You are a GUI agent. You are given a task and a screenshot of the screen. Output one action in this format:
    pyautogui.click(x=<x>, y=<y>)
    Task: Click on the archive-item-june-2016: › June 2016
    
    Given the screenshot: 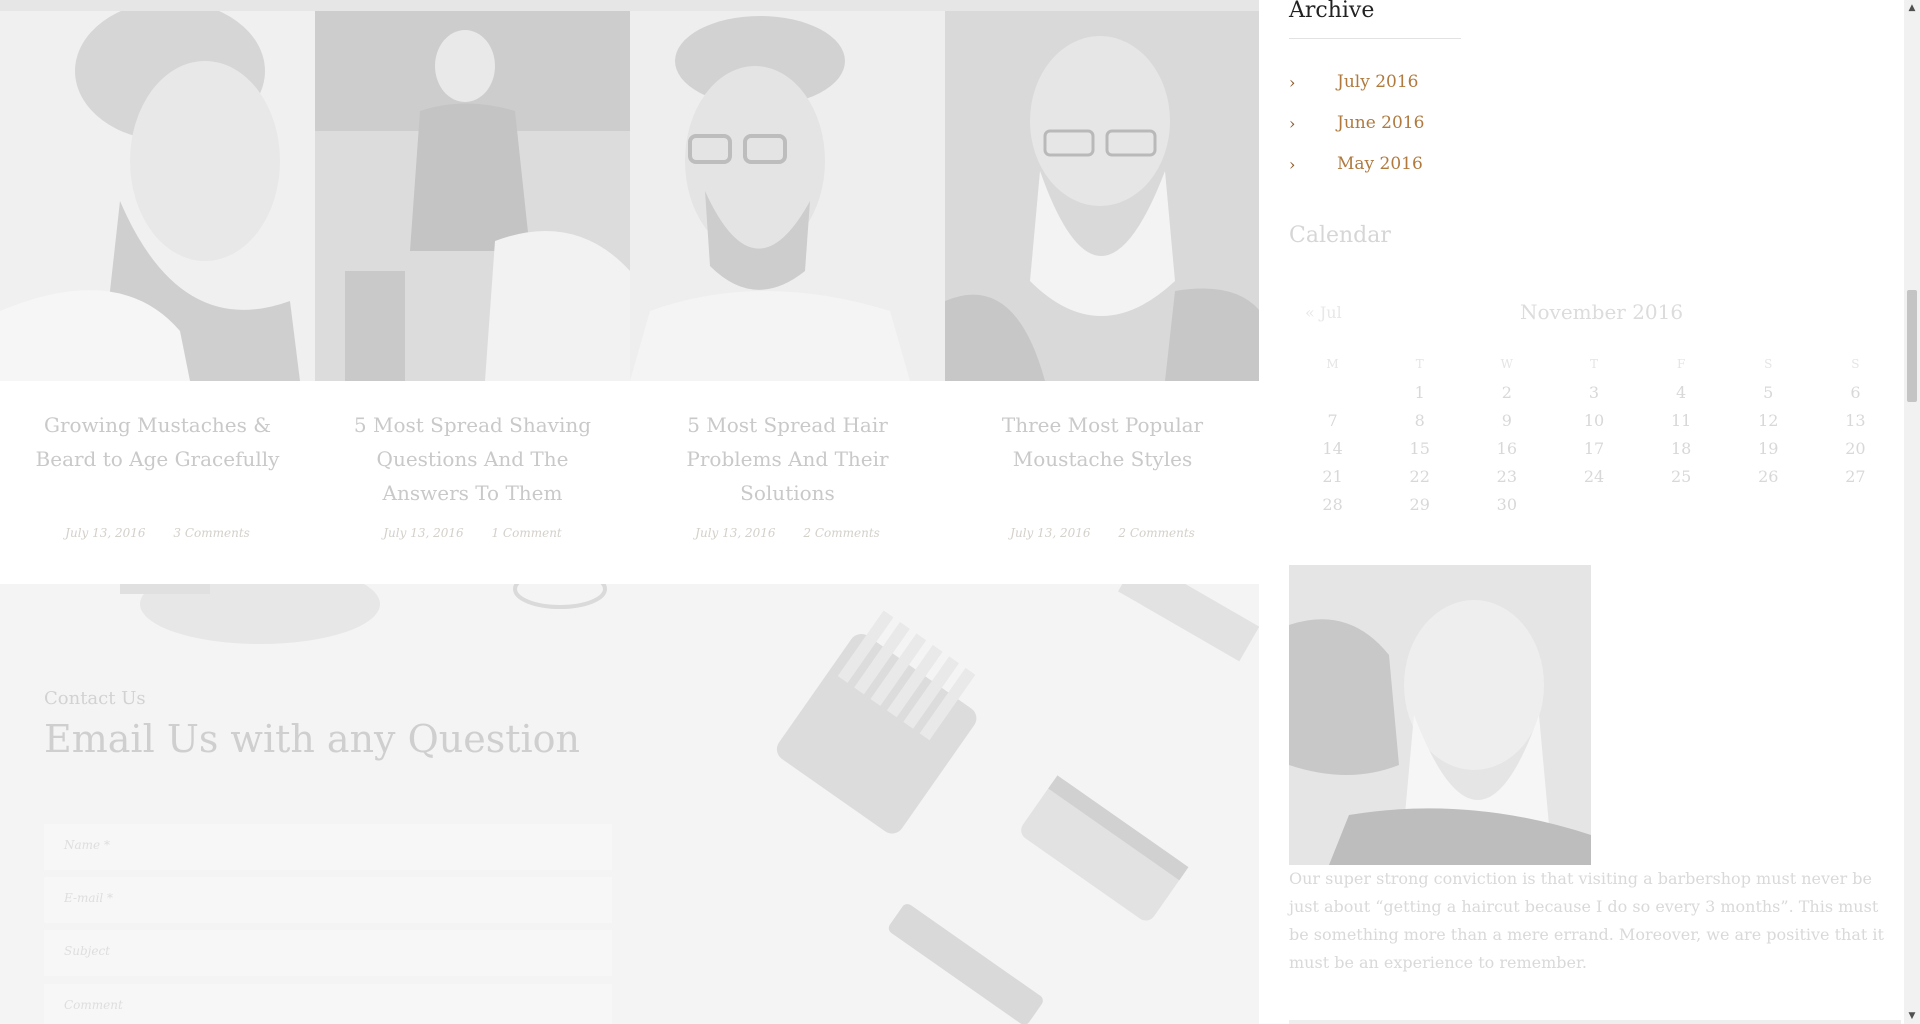 What is the action you would take?
    pyautogui.click(x=1356, y=123)
    